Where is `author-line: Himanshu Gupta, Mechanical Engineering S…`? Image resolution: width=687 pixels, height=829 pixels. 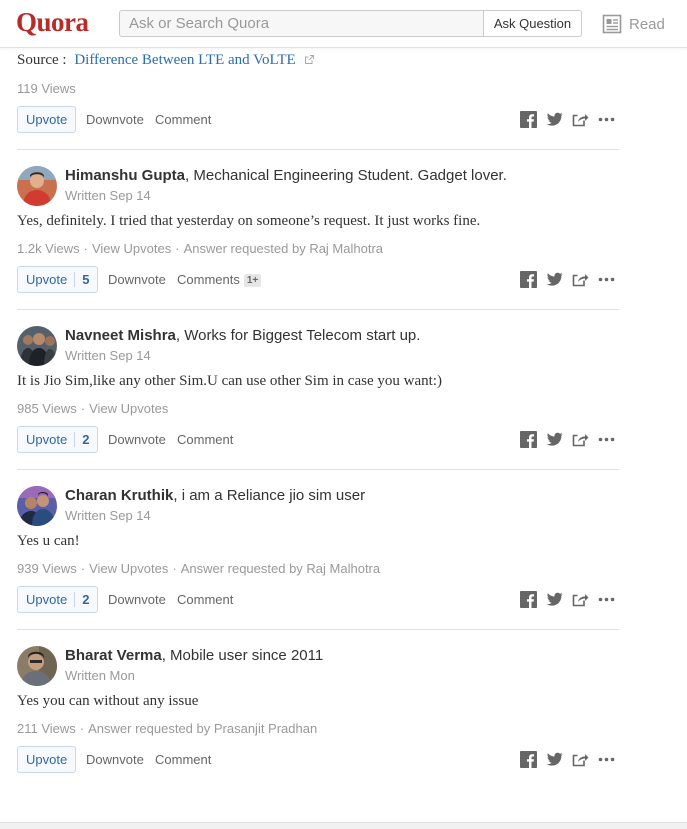
author-line: Himanshu Gupta, Mechanical Engineering S… is located at coordinates (286, 175).